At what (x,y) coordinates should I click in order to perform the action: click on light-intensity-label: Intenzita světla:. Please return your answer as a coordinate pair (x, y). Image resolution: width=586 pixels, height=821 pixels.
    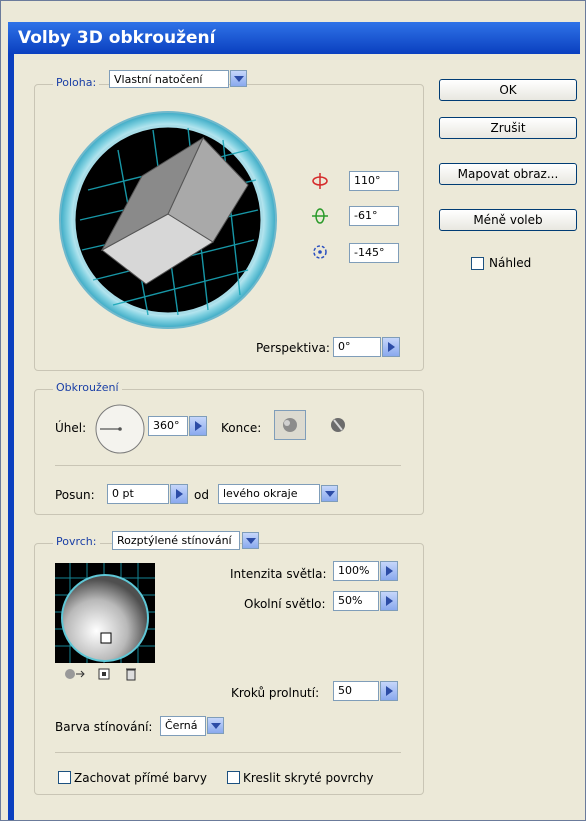
    Looking at the image, I should click on (278, 574).